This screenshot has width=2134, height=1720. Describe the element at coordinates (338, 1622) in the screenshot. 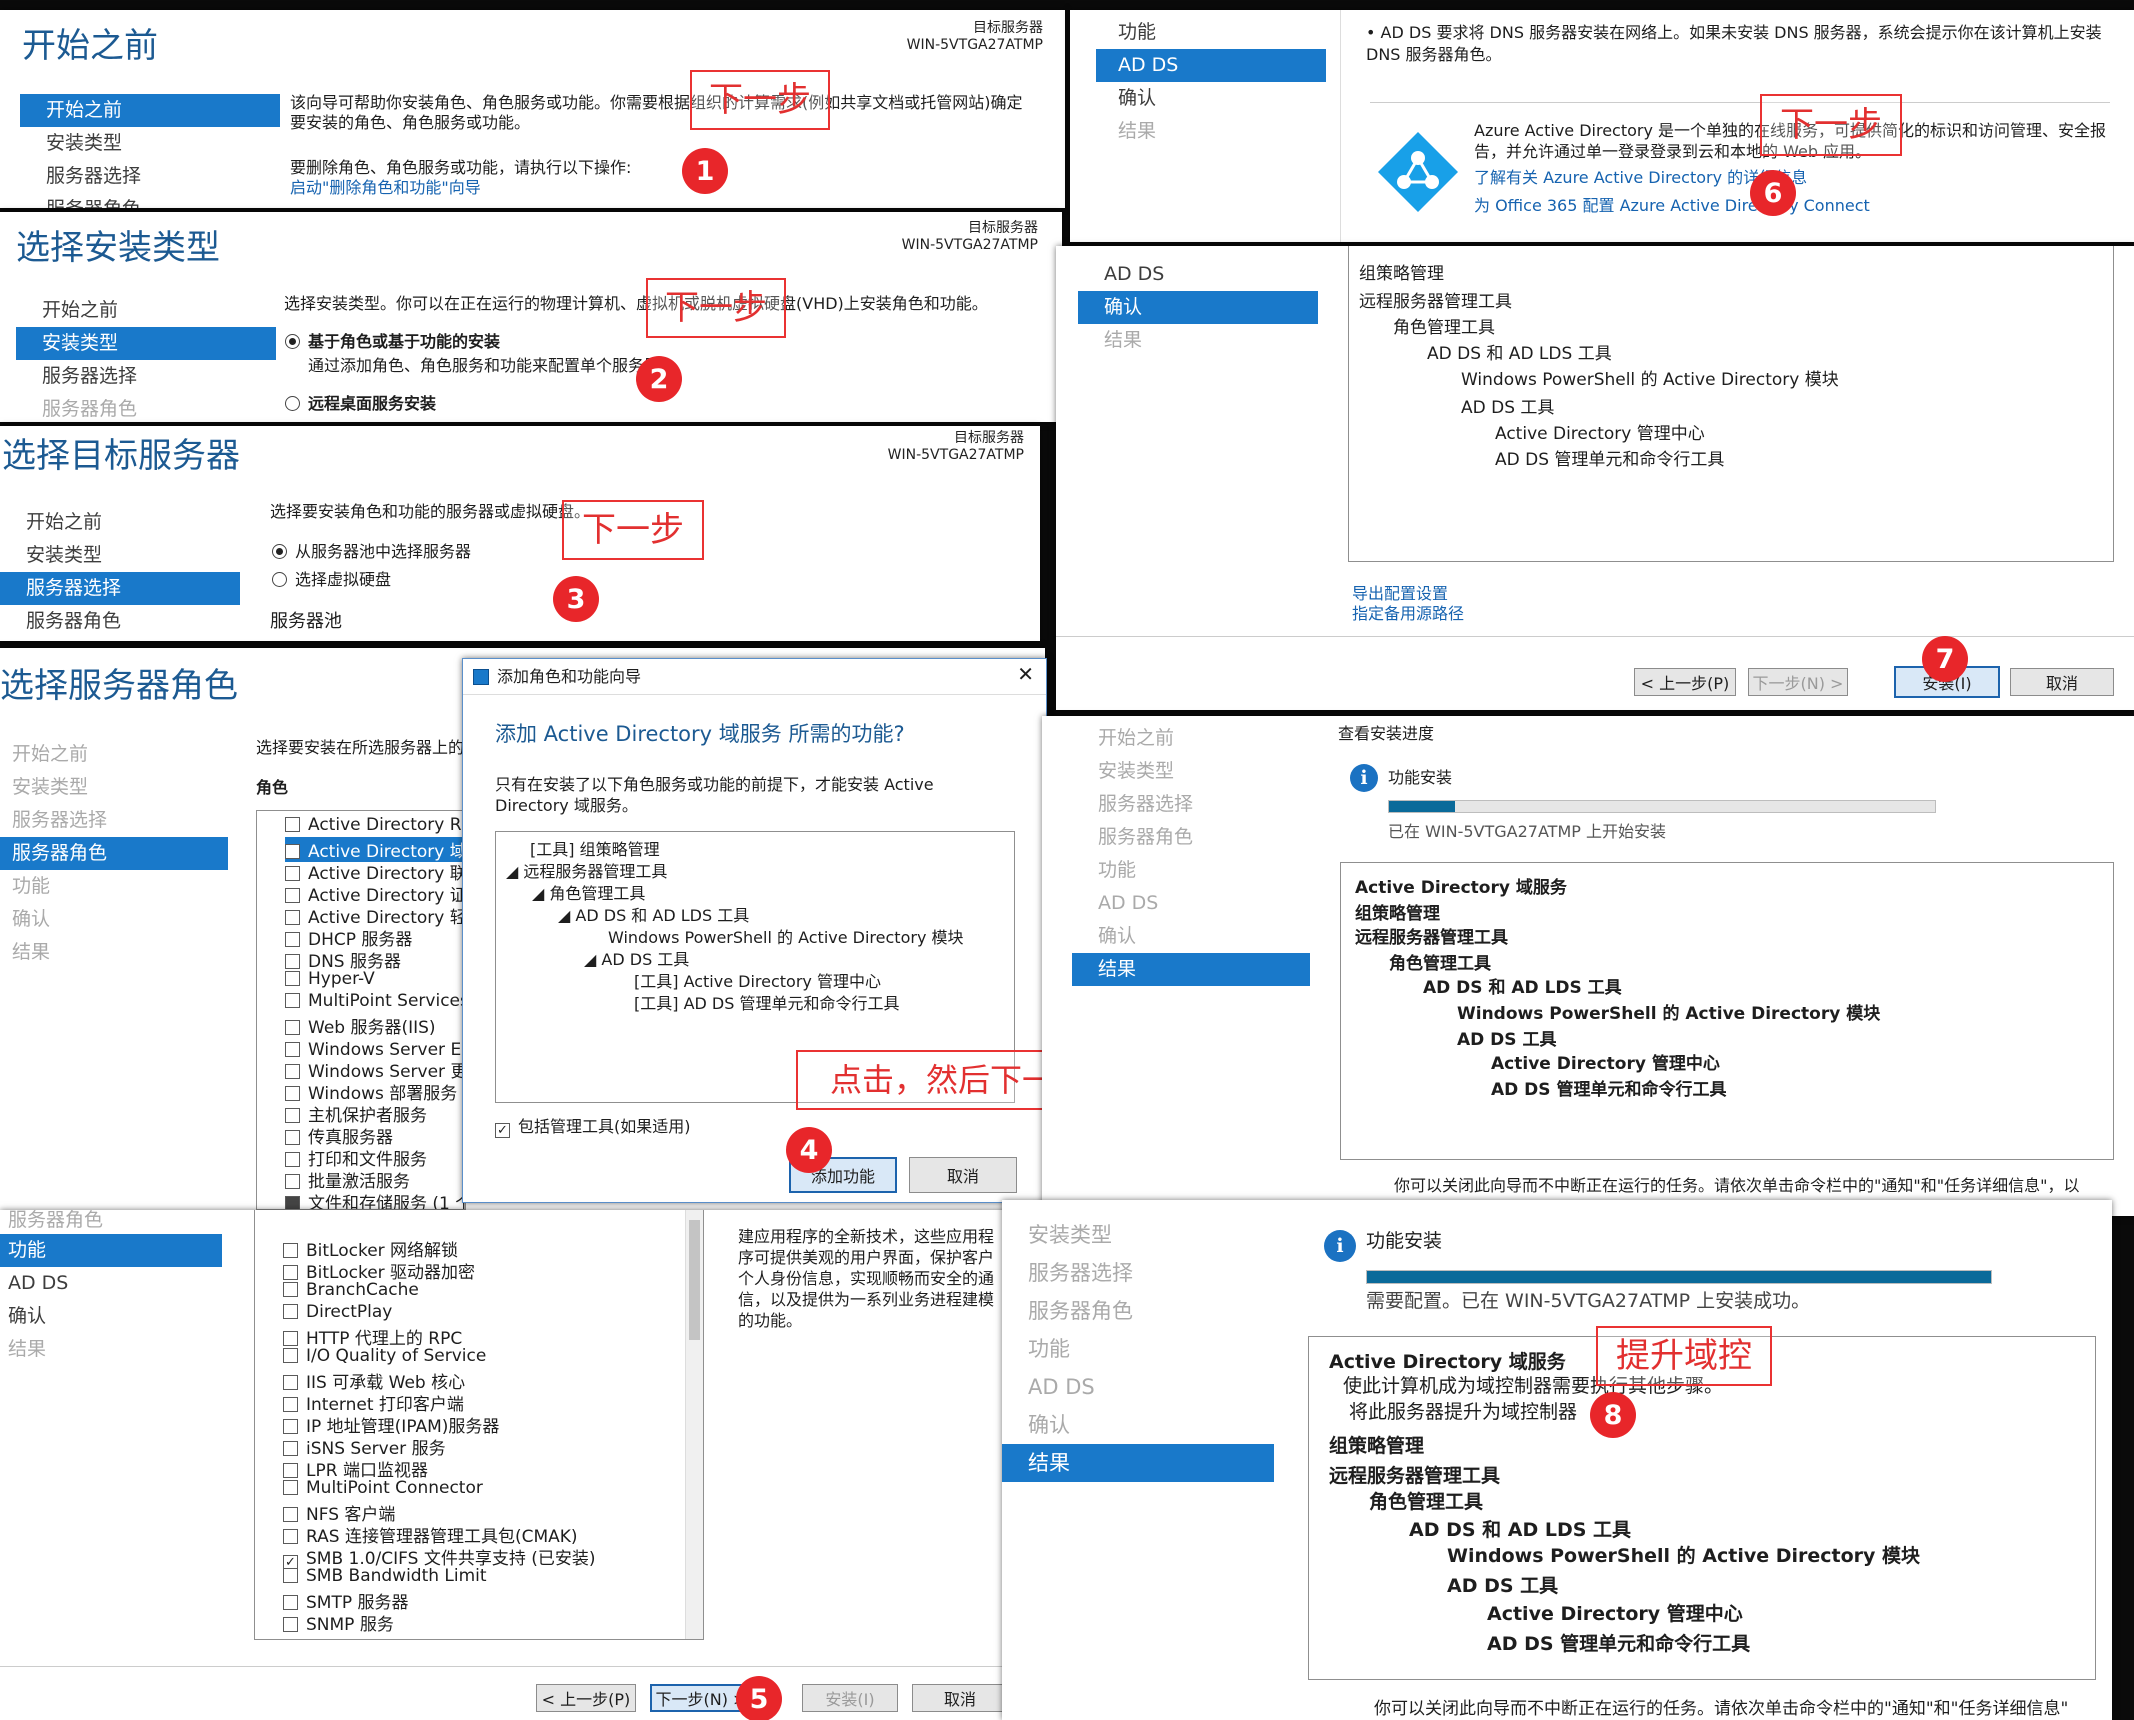

I see `feature-item: SNMP 服务` at that location.